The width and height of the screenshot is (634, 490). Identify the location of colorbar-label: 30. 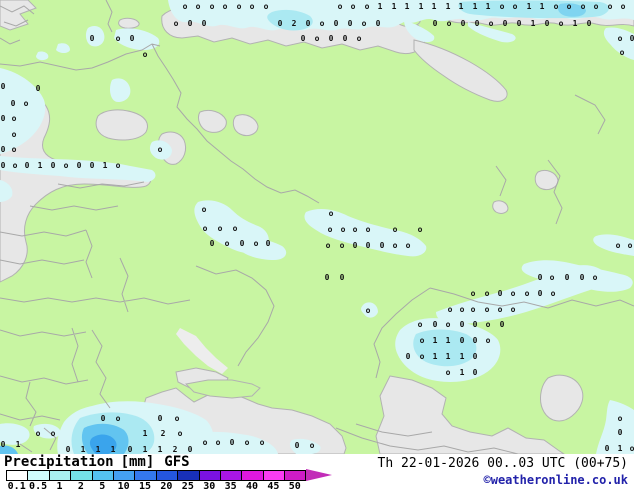
(209, 485).